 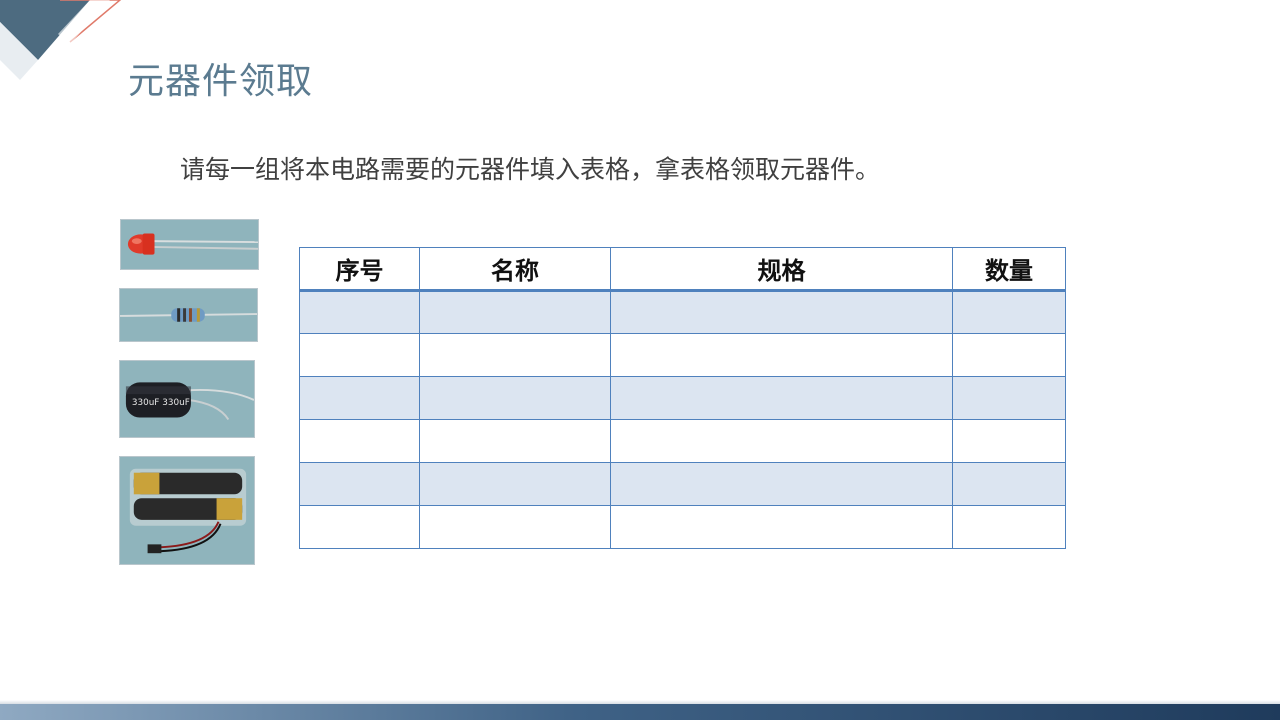 What do you see at coordinates (781, 269) in the screenshot?
I see `column-header-spec: 规格` at bounding box center [781, 269].